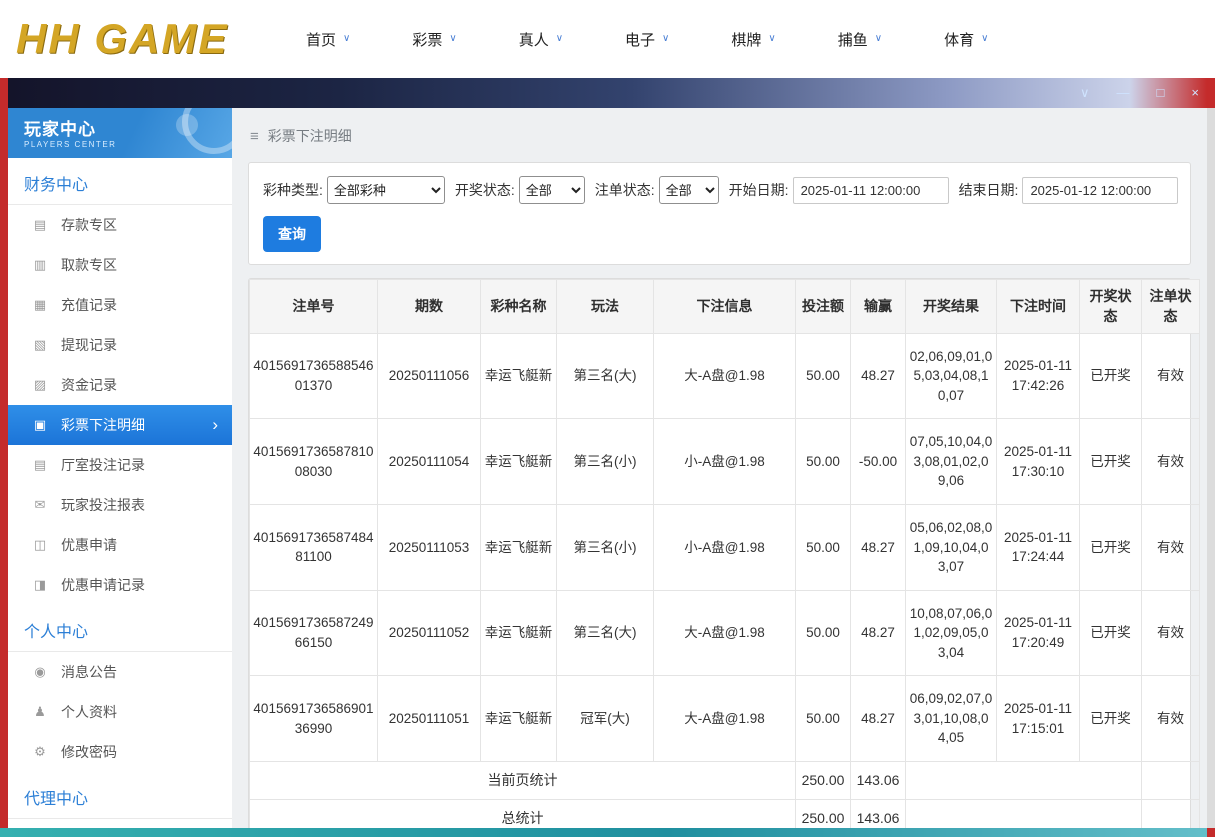 The height and width of the screenshot is (837, 1215). Describe the element at coordinates (120, 385) in the screenshot. I see `sidebar-item-funds-records: ▨ 资金记录` at that location.